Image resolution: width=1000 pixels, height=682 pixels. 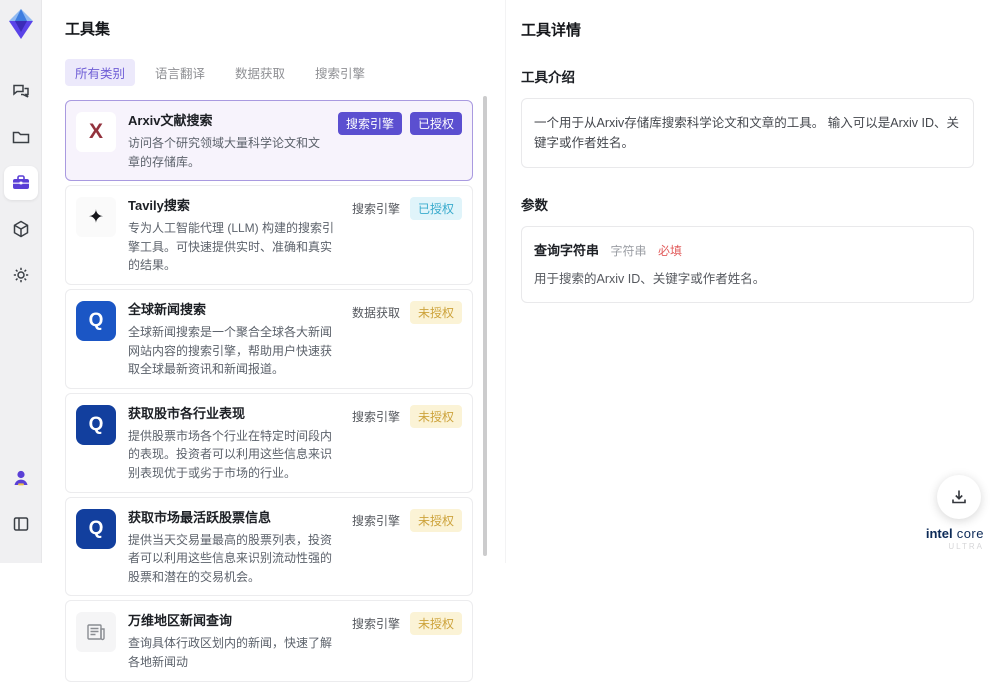 I want to click on sidebar-item-files, so click(x=21, y=137).